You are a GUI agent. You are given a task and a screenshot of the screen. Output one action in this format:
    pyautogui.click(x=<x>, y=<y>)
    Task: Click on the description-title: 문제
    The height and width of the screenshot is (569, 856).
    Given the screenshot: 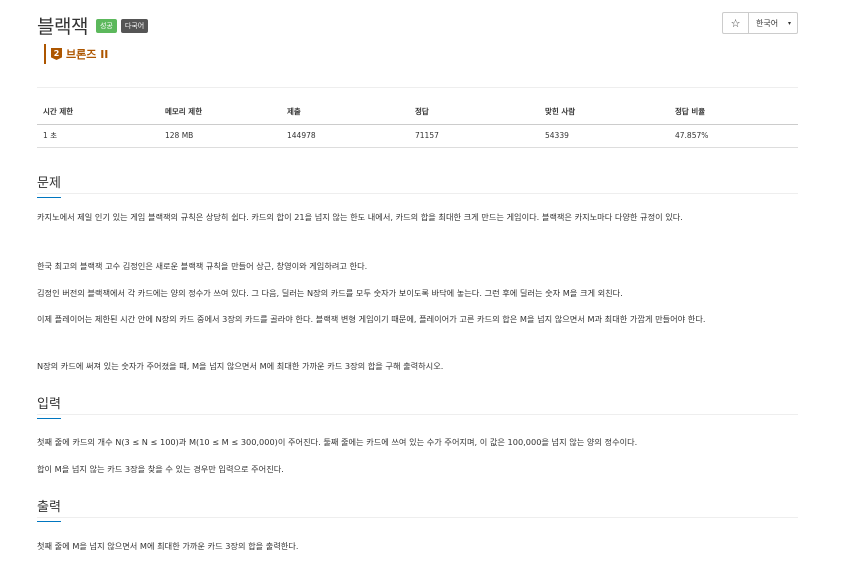 What is the action you would take?
    pyautogui.click(x=49, y=187)
    